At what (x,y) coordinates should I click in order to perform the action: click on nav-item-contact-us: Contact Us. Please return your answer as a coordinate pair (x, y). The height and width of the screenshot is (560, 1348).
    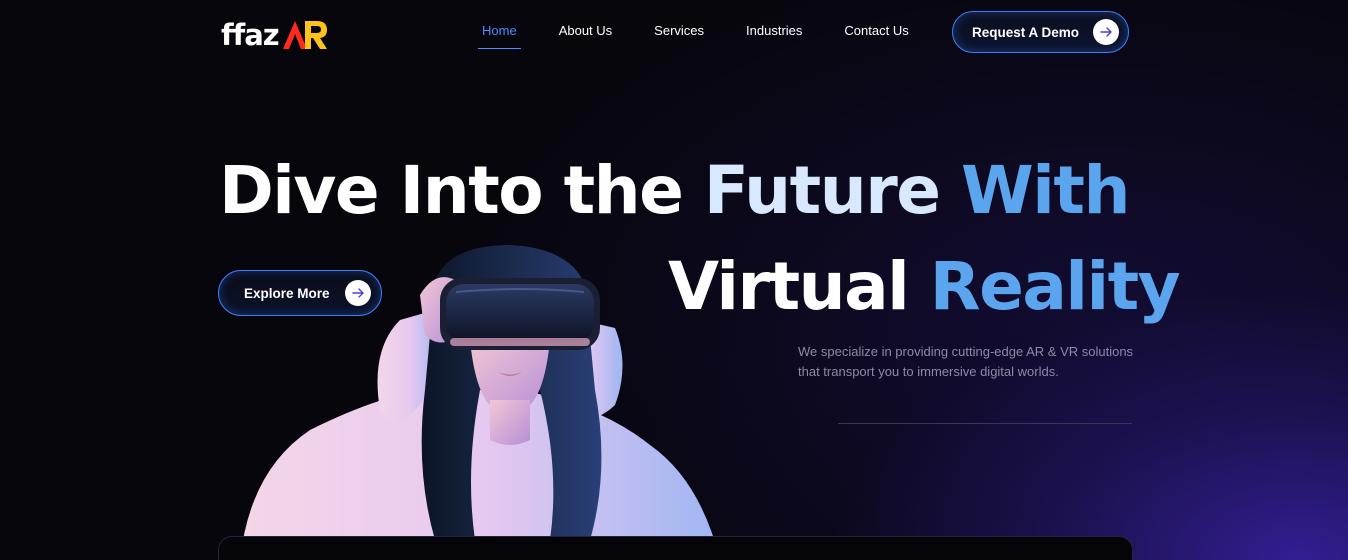
    Looking at the image, I should click on (876, 36).